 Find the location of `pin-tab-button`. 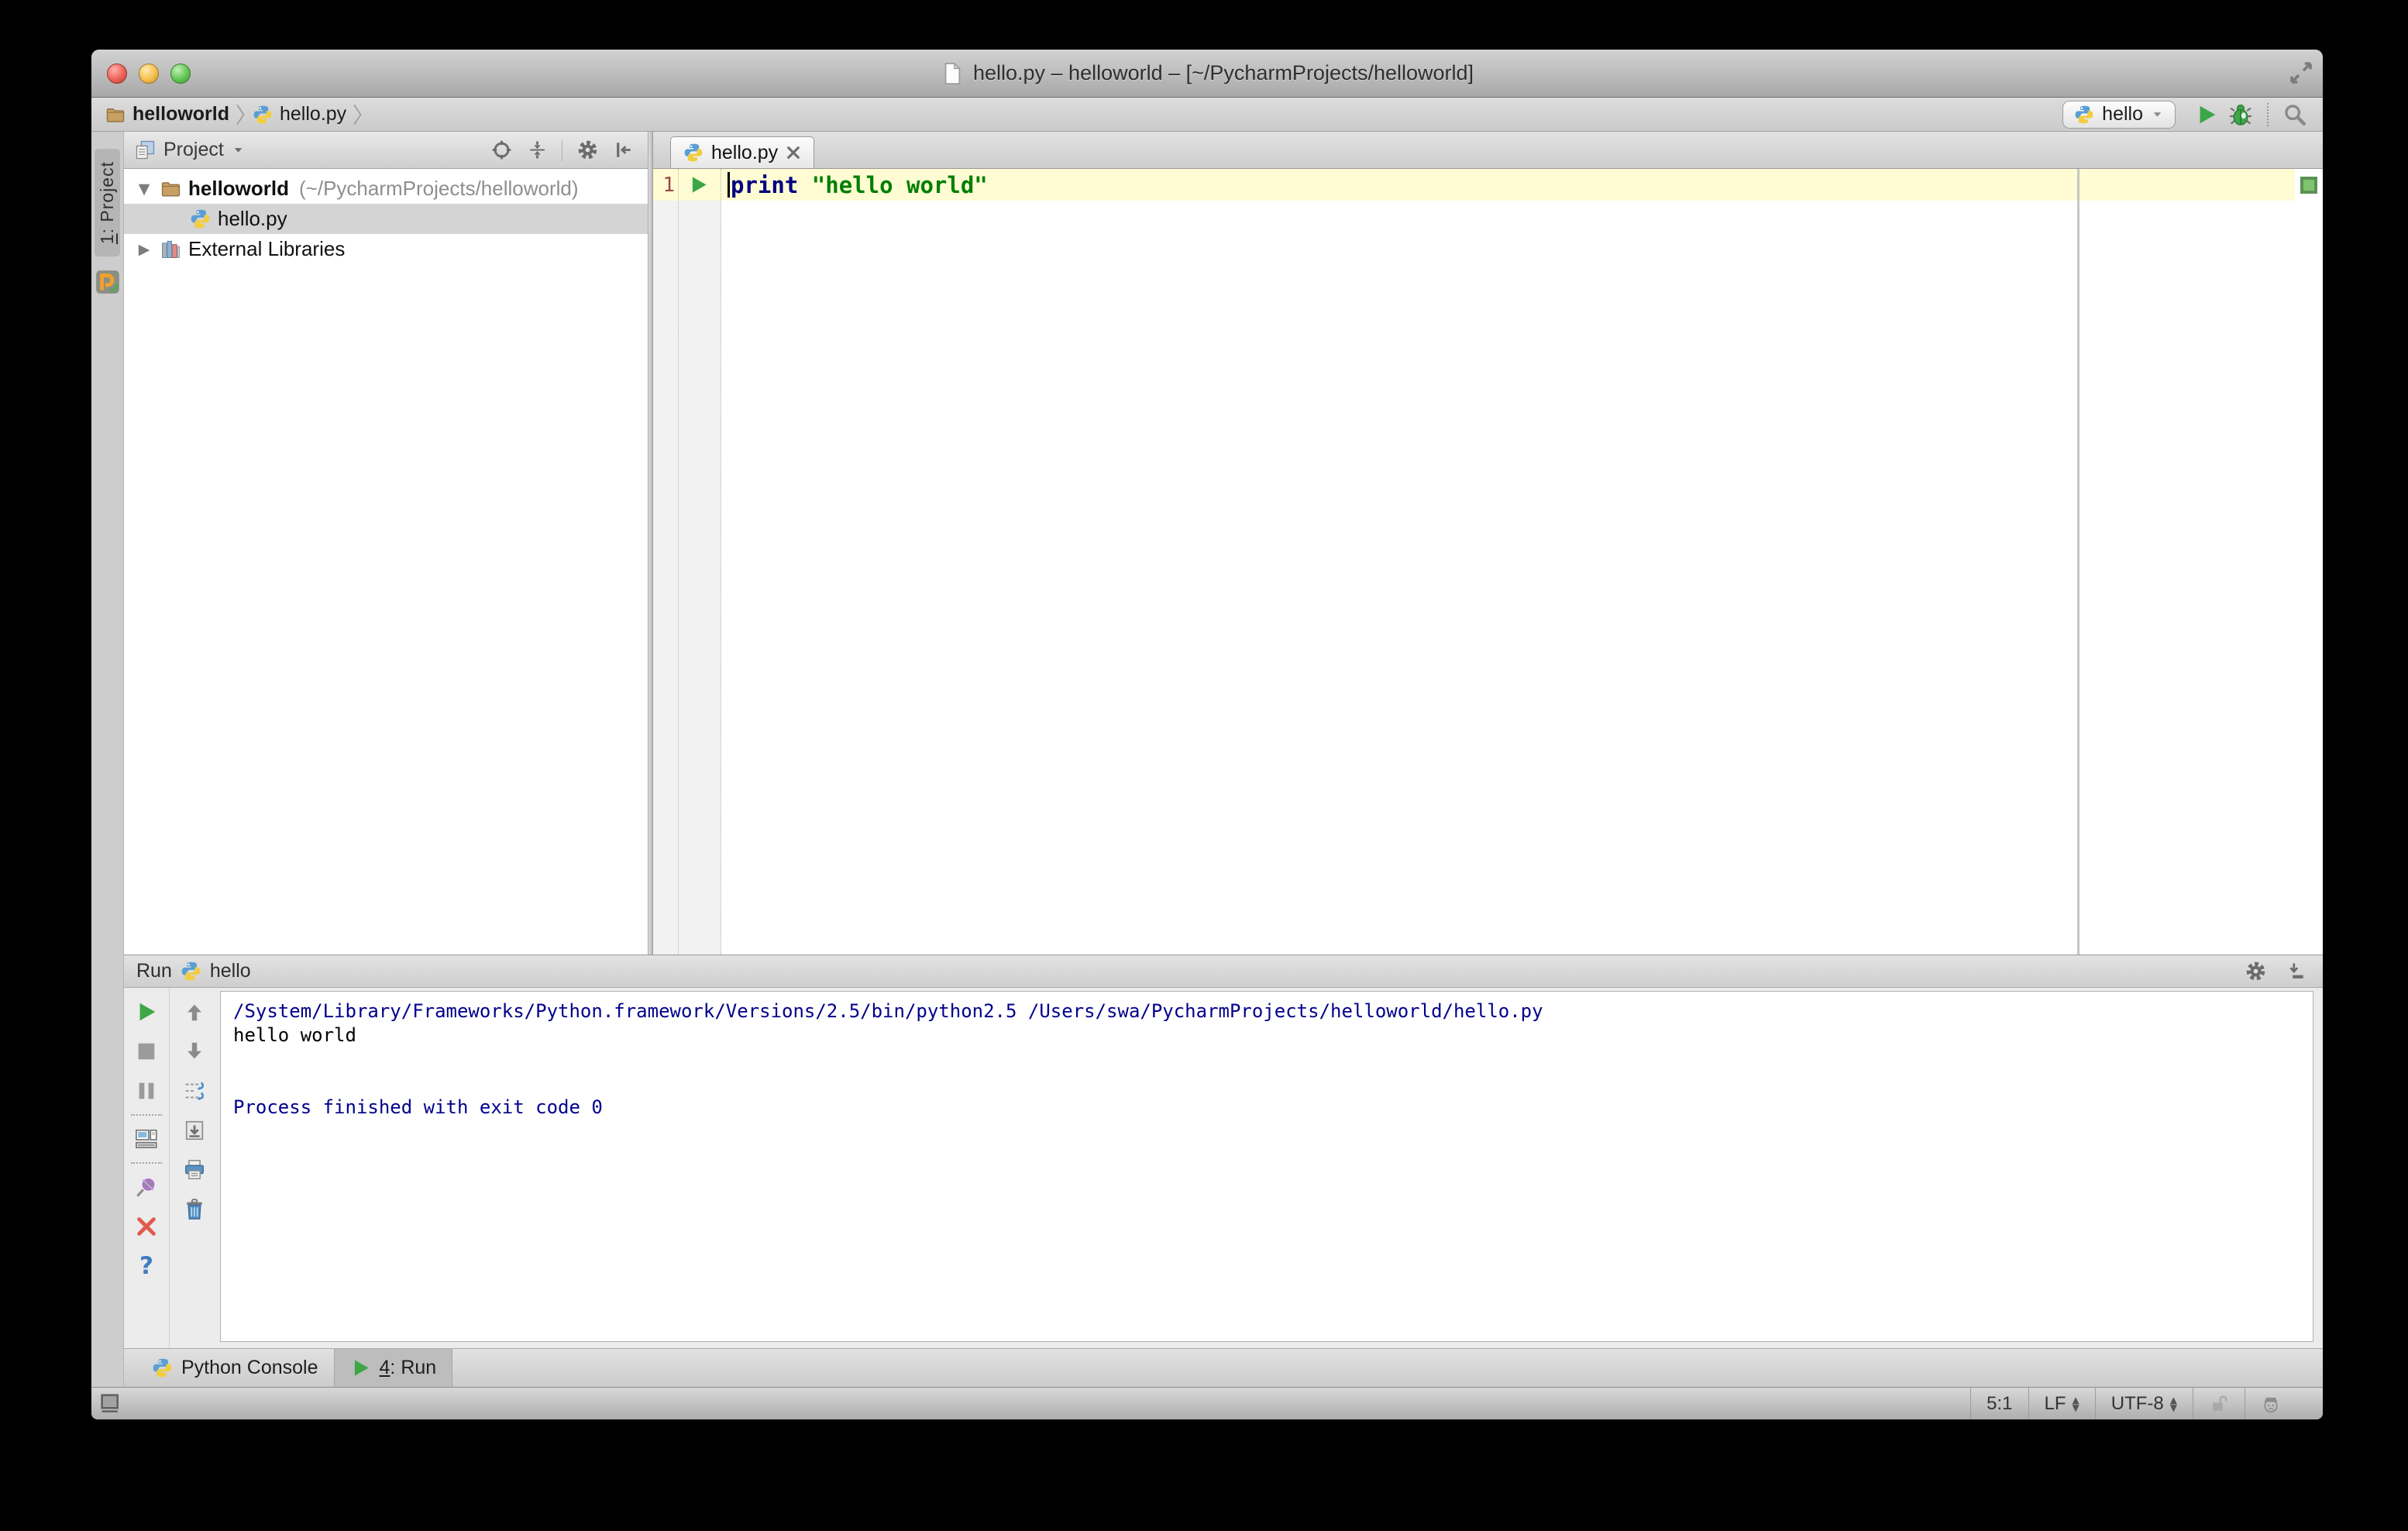

pin-tab-button is located at coordinates (146, 1187).